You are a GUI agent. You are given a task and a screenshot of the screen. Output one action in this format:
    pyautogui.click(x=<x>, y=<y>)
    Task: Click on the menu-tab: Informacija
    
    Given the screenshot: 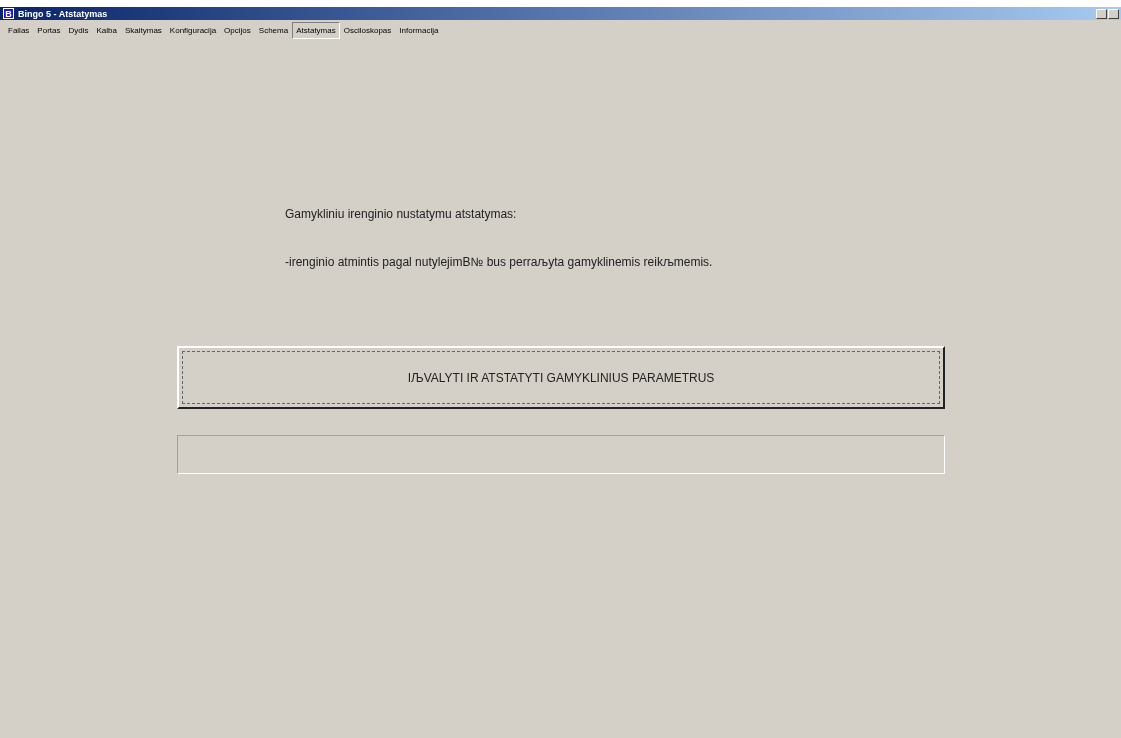 What is the action you would take?
    pyautogui.click(x=419, y=30)
    